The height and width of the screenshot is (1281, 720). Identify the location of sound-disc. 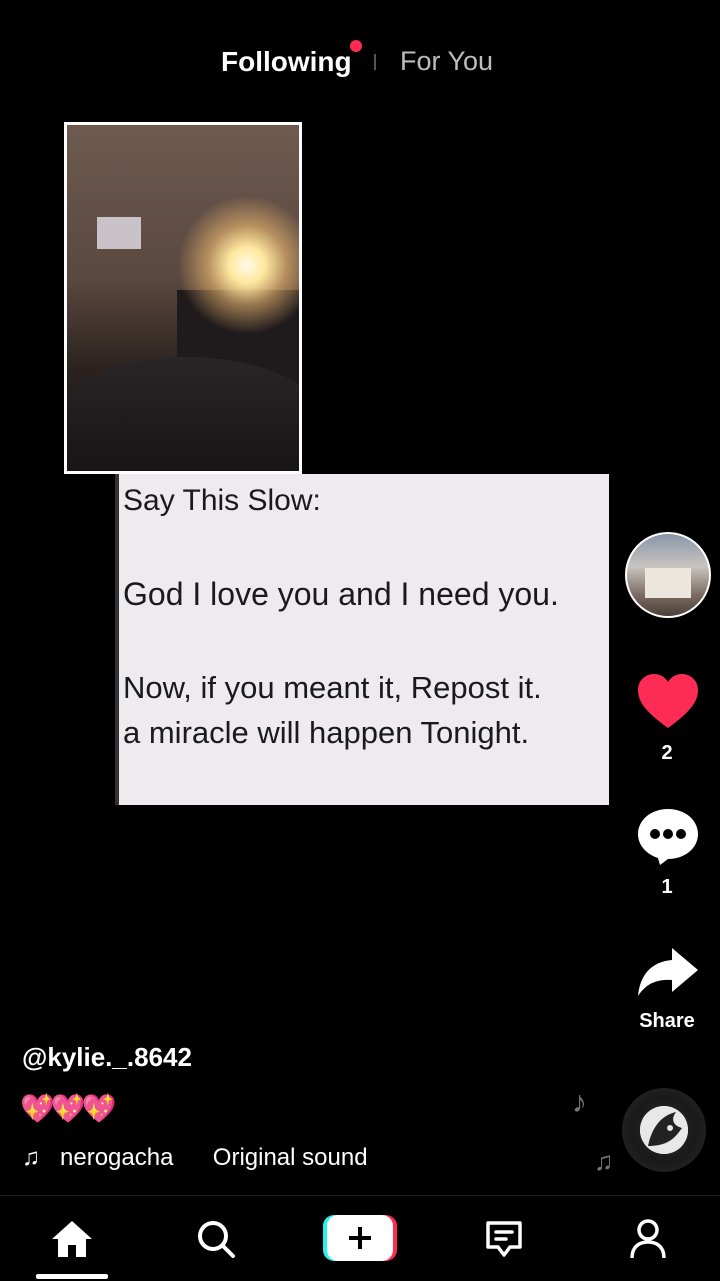
(664, 1130).